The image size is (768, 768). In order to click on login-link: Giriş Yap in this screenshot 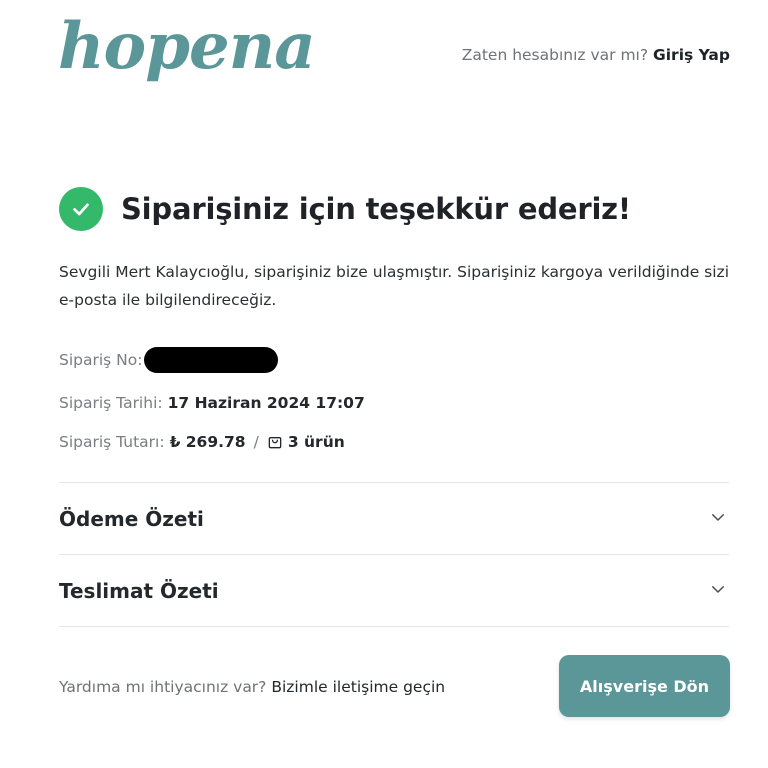, I will do `click(691, 55)`.